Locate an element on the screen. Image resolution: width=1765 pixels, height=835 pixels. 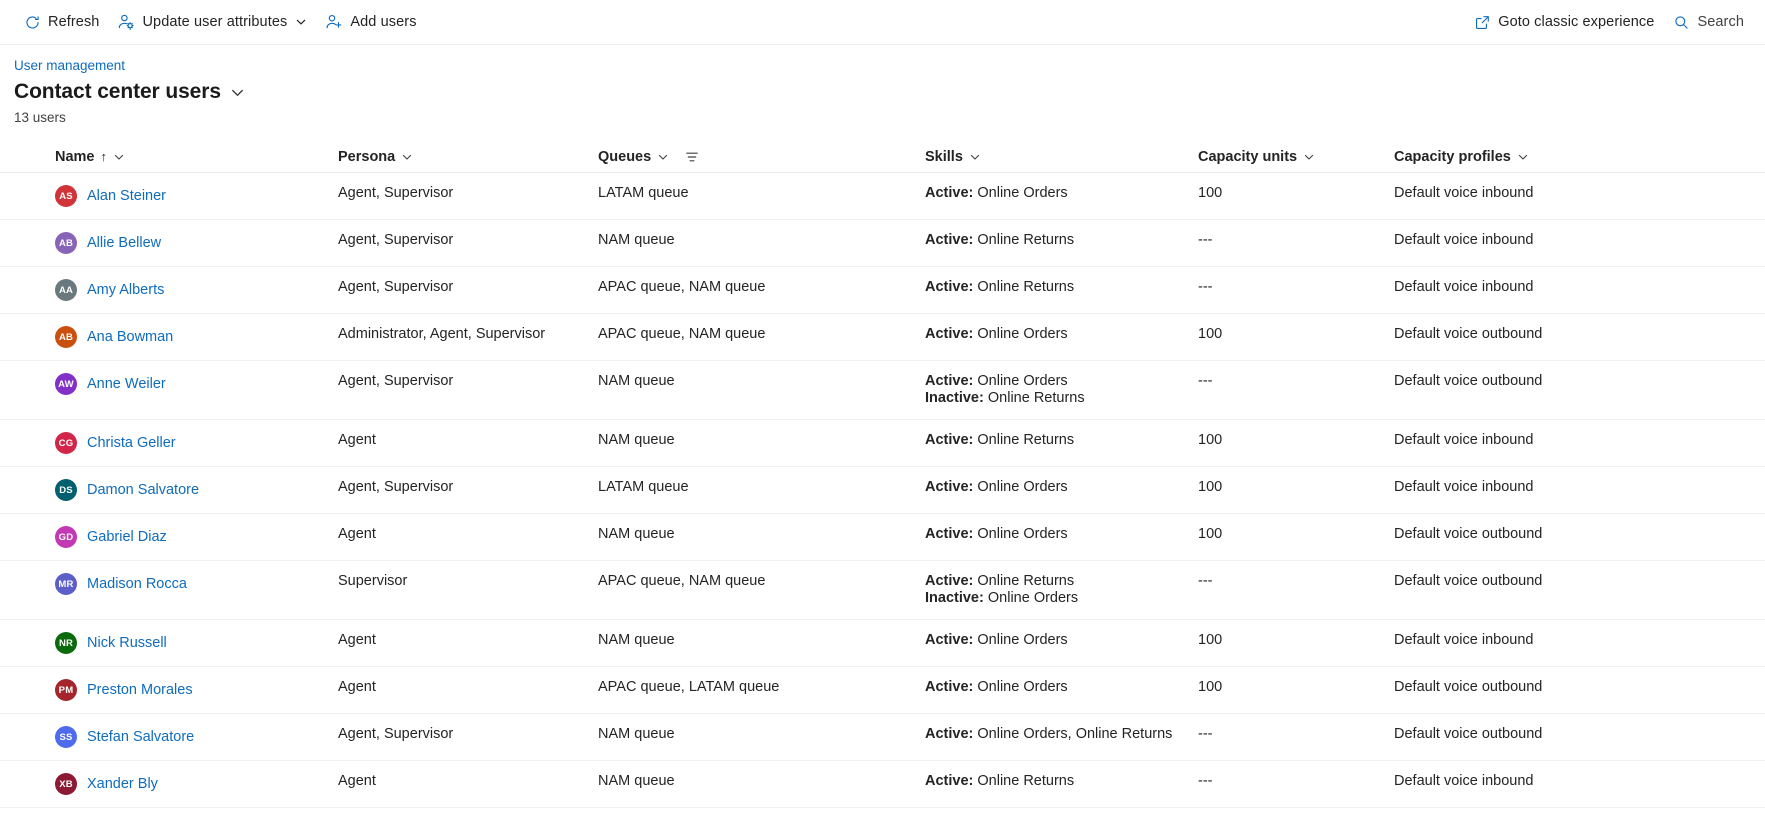
column-header-queues: Queues is located at coordinates (761, 157).